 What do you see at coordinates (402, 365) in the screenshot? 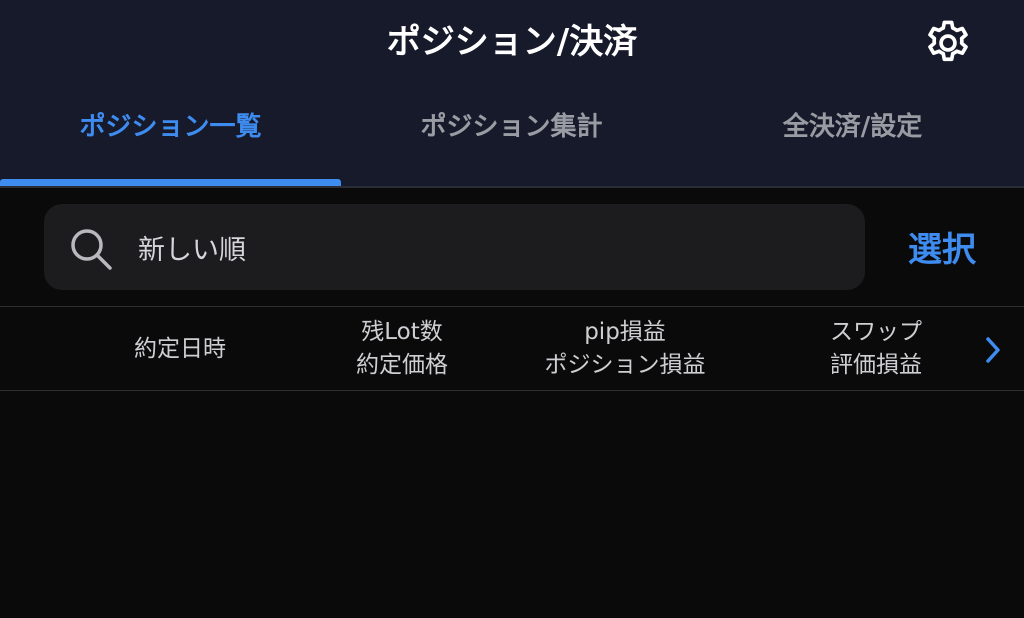
I see `column-label: 約定価格` at bounding box center [402, 365].